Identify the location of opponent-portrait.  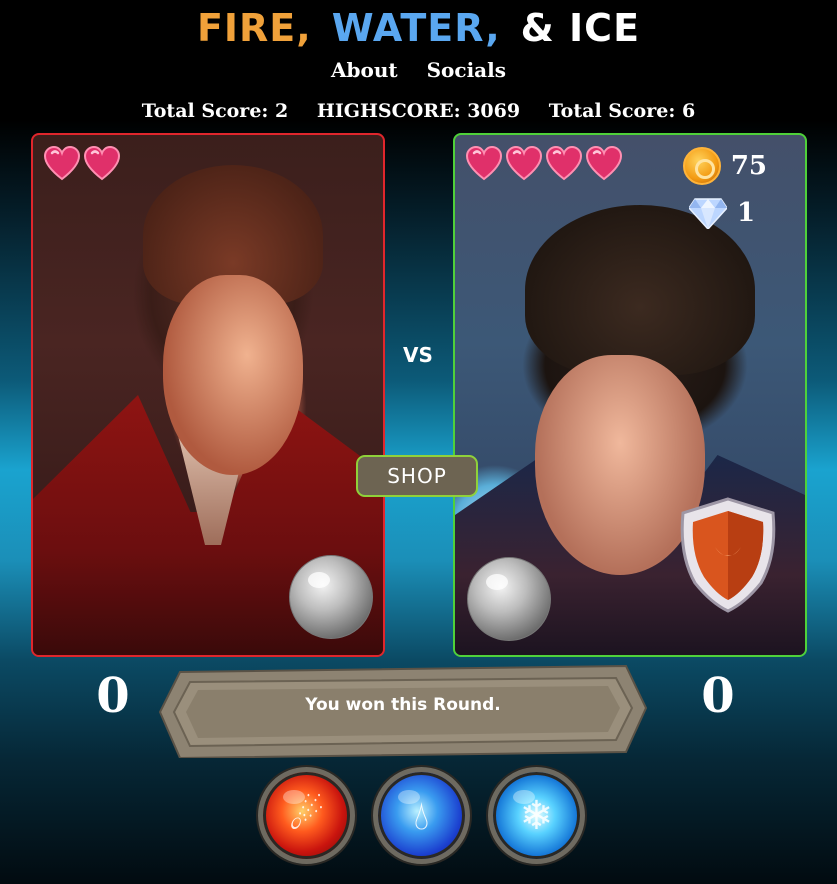
(233, 375).